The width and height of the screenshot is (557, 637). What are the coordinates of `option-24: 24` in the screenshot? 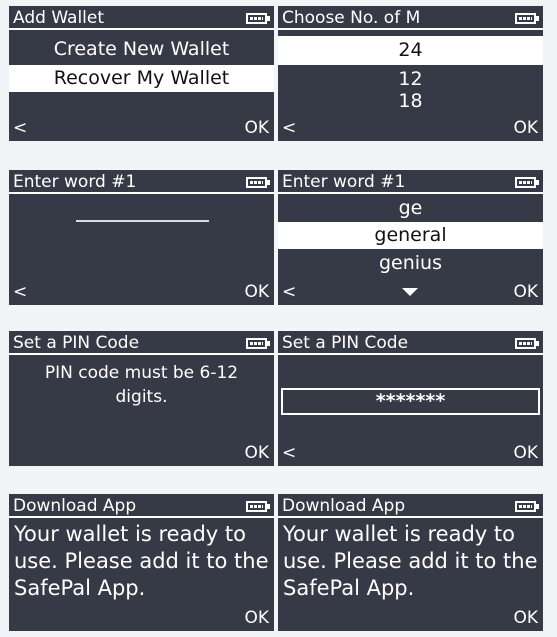 It's located at (410, 50).